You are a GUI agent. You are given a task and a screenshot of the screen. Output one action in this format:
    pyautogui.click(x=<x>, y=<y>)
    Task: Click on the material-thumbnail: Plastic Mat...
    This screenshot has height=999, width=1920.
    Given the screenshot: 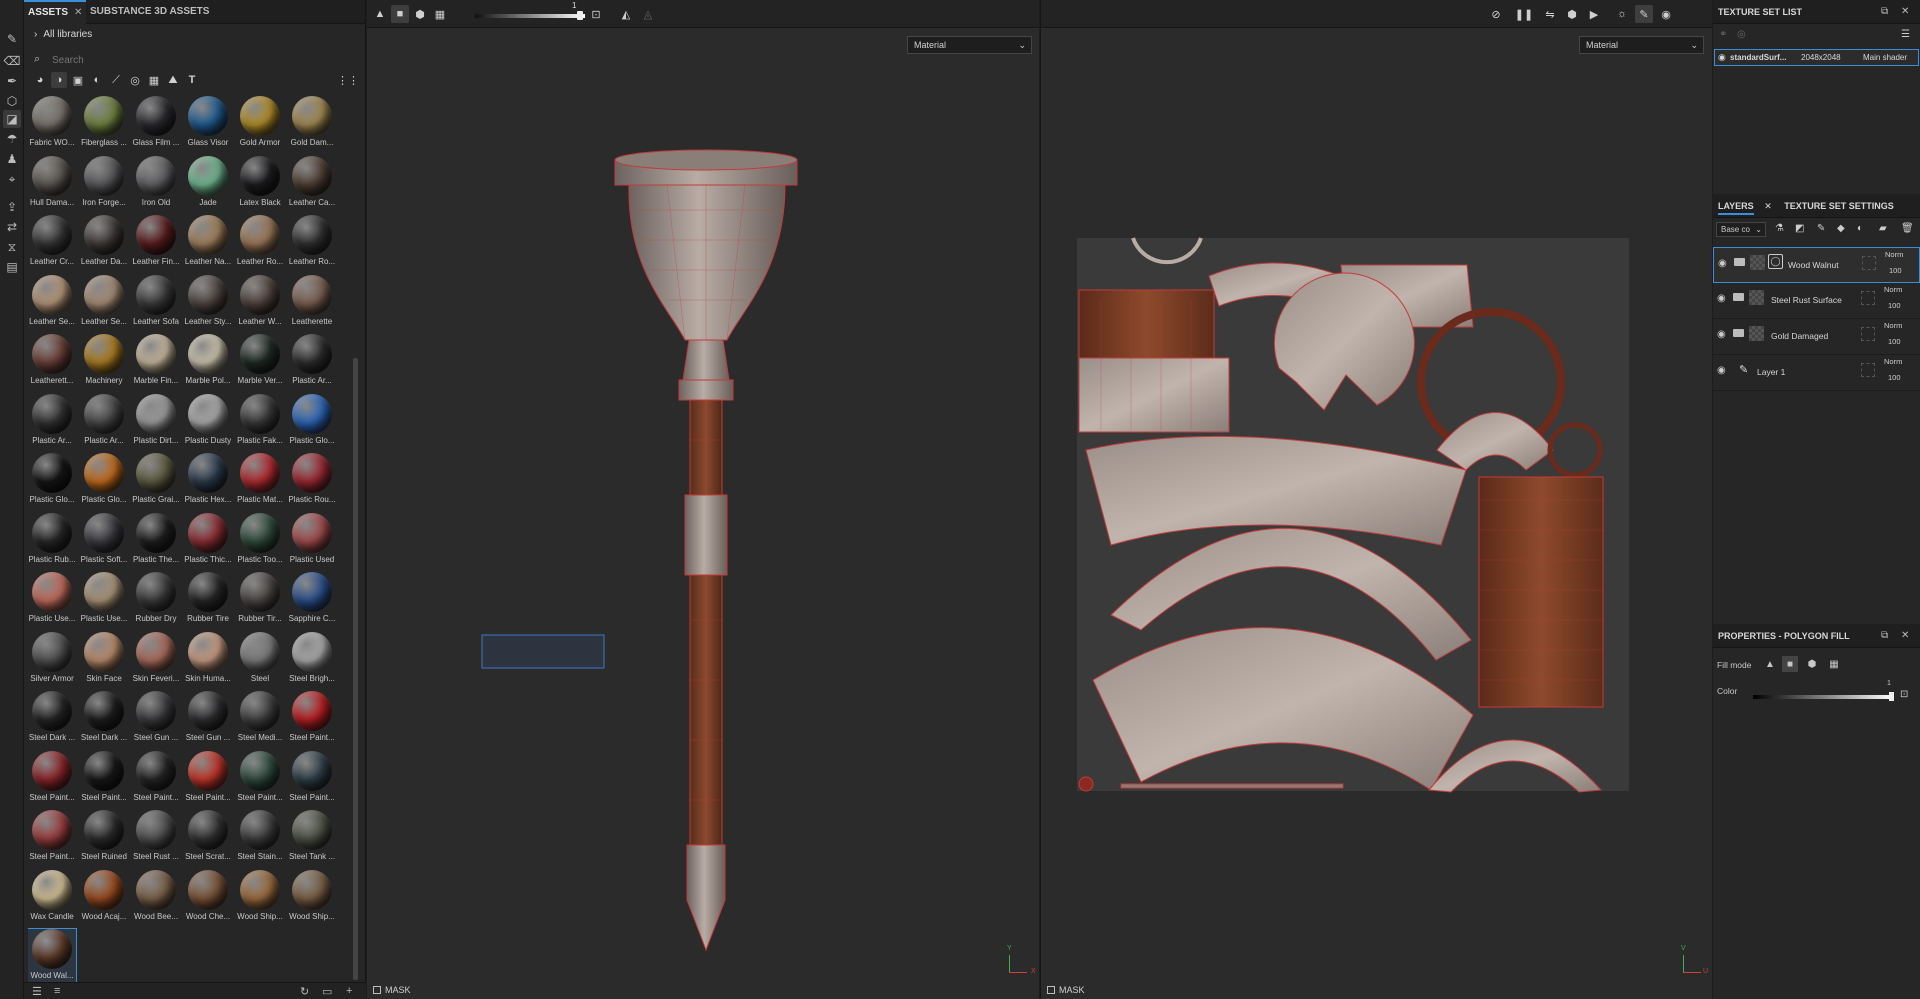 What is the action you would take?
    pyautogui.click(x=259, y=482)
    